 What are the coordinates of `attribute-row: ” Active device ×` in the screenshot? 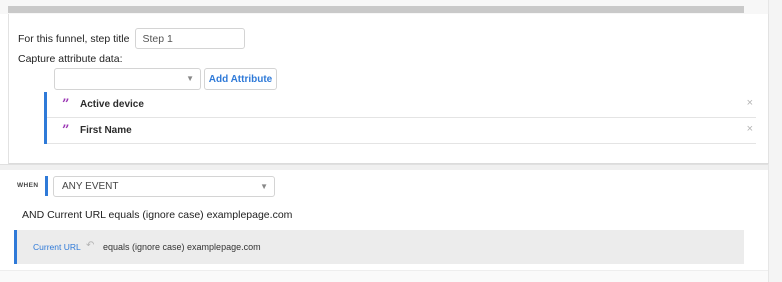 It's located at (401, 105).